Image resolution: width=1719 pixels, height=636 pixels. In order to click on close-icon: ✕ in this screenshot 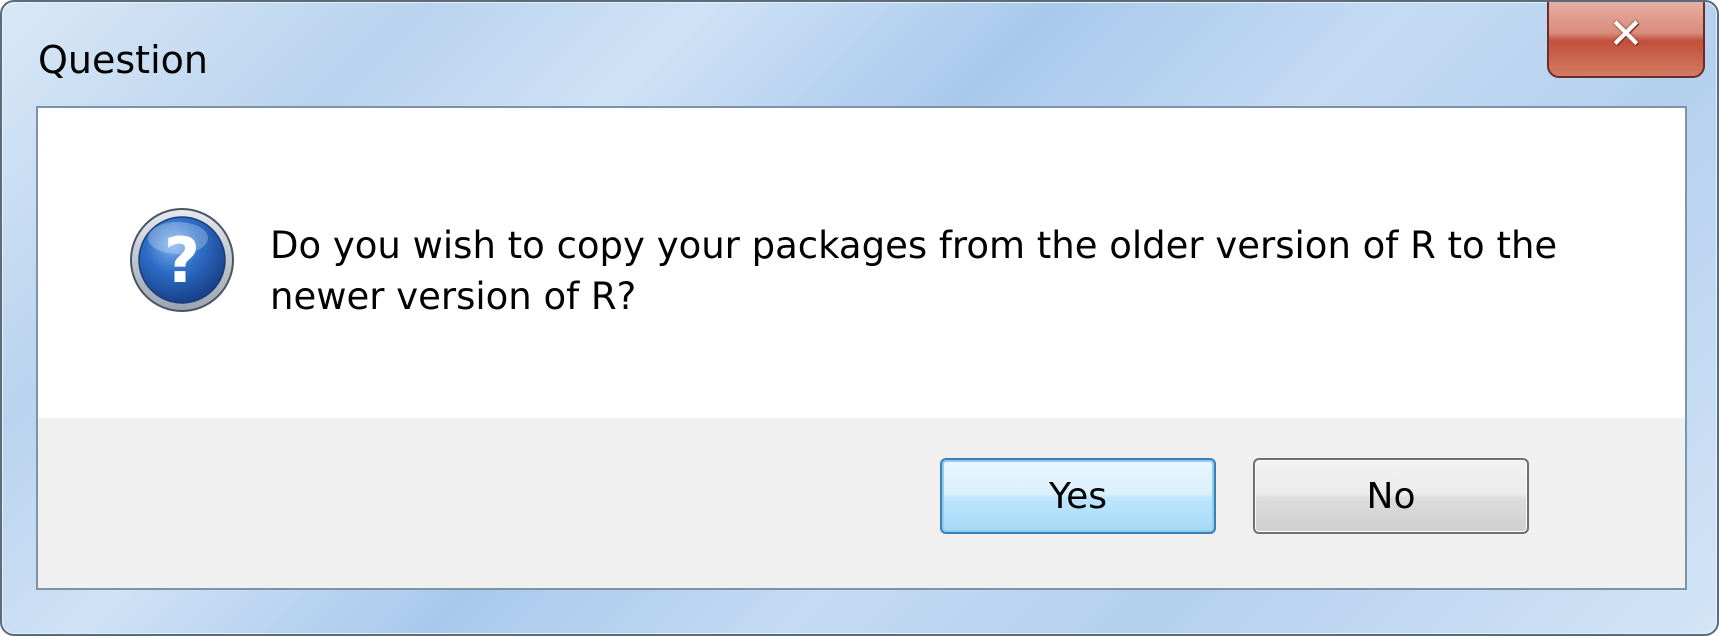, I will do `click(1626, 33)`.